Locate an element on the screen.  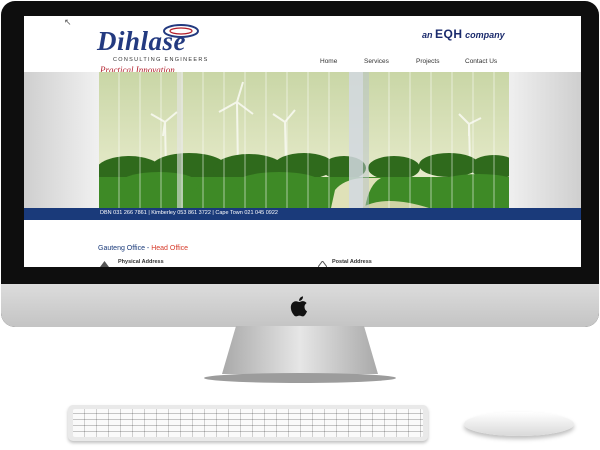
logo-wordmark: Dihlase is located at coordinates (142, 41).